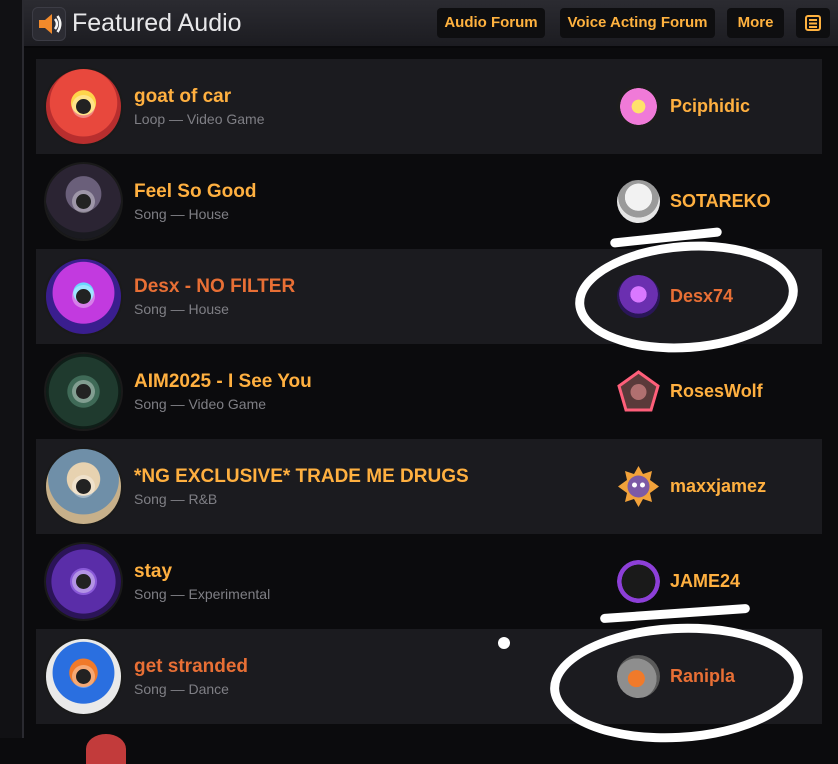 Image resolution: width=838 pixels, height=764 pixels. What do you see at coordinates (491, 23) in the screenshot?
I see `audio-forum-button: Audio Forum` at bounding box center [491, 23].